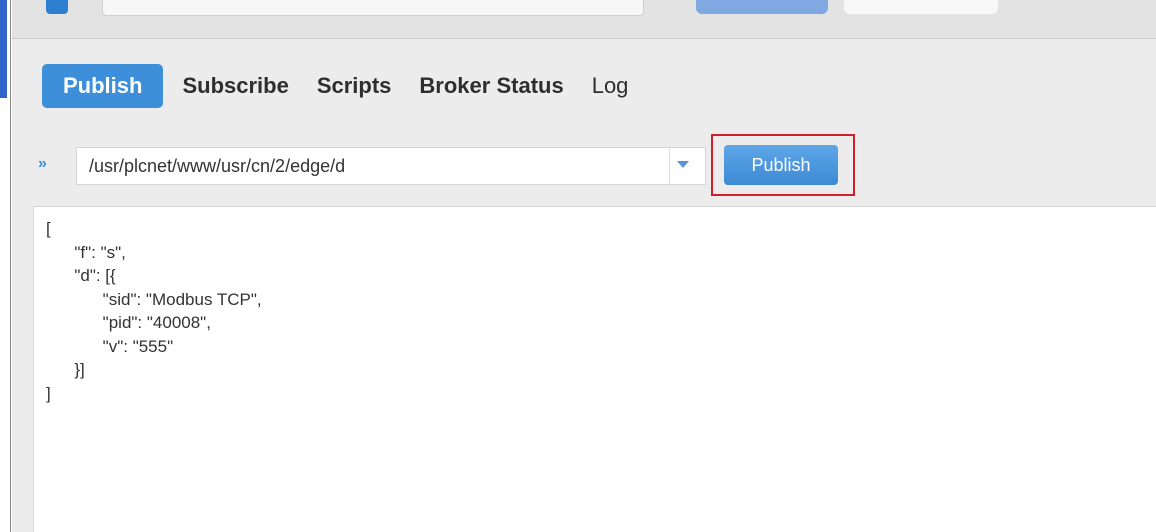  I want to click on window-border, so click(10, 266).